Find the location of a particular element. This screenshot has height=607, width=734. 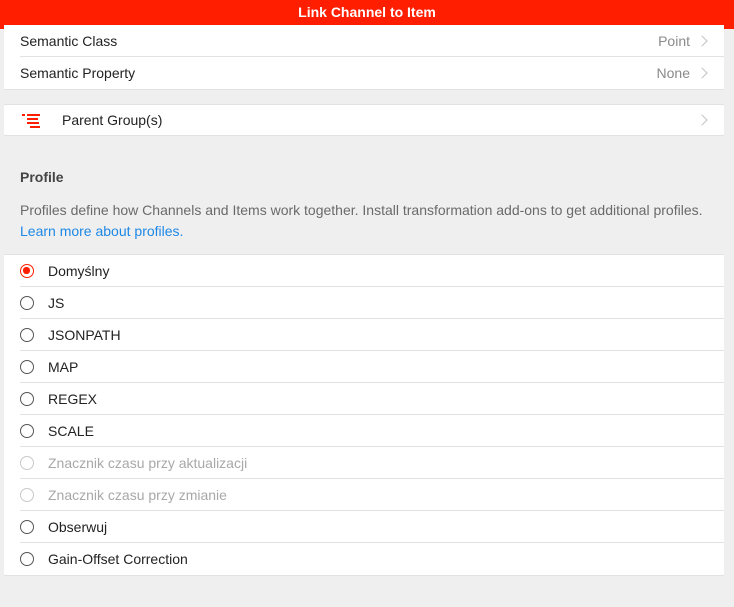

profile-option-label: Znacznik czasu przy zmianie is located at coordinates (137, 495).